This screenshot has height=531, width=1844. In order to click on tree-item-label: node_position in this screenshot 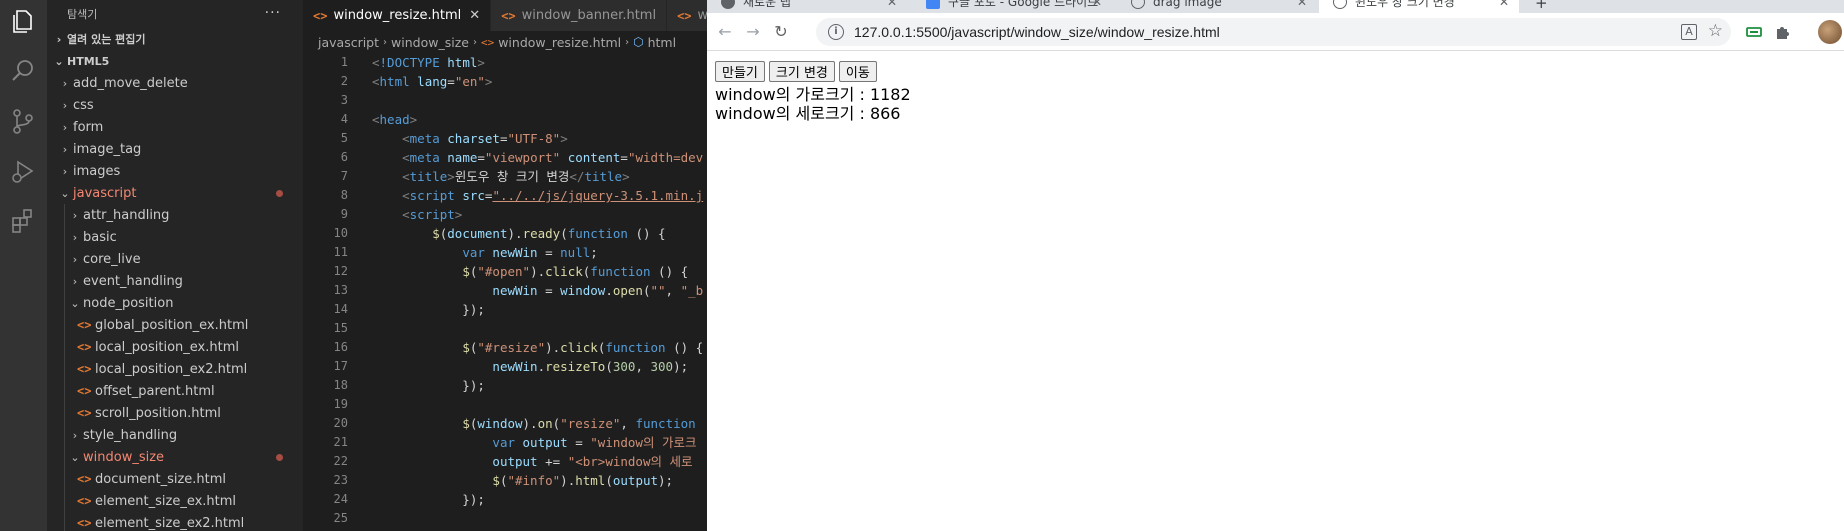, I will do `click(128, 303)`.